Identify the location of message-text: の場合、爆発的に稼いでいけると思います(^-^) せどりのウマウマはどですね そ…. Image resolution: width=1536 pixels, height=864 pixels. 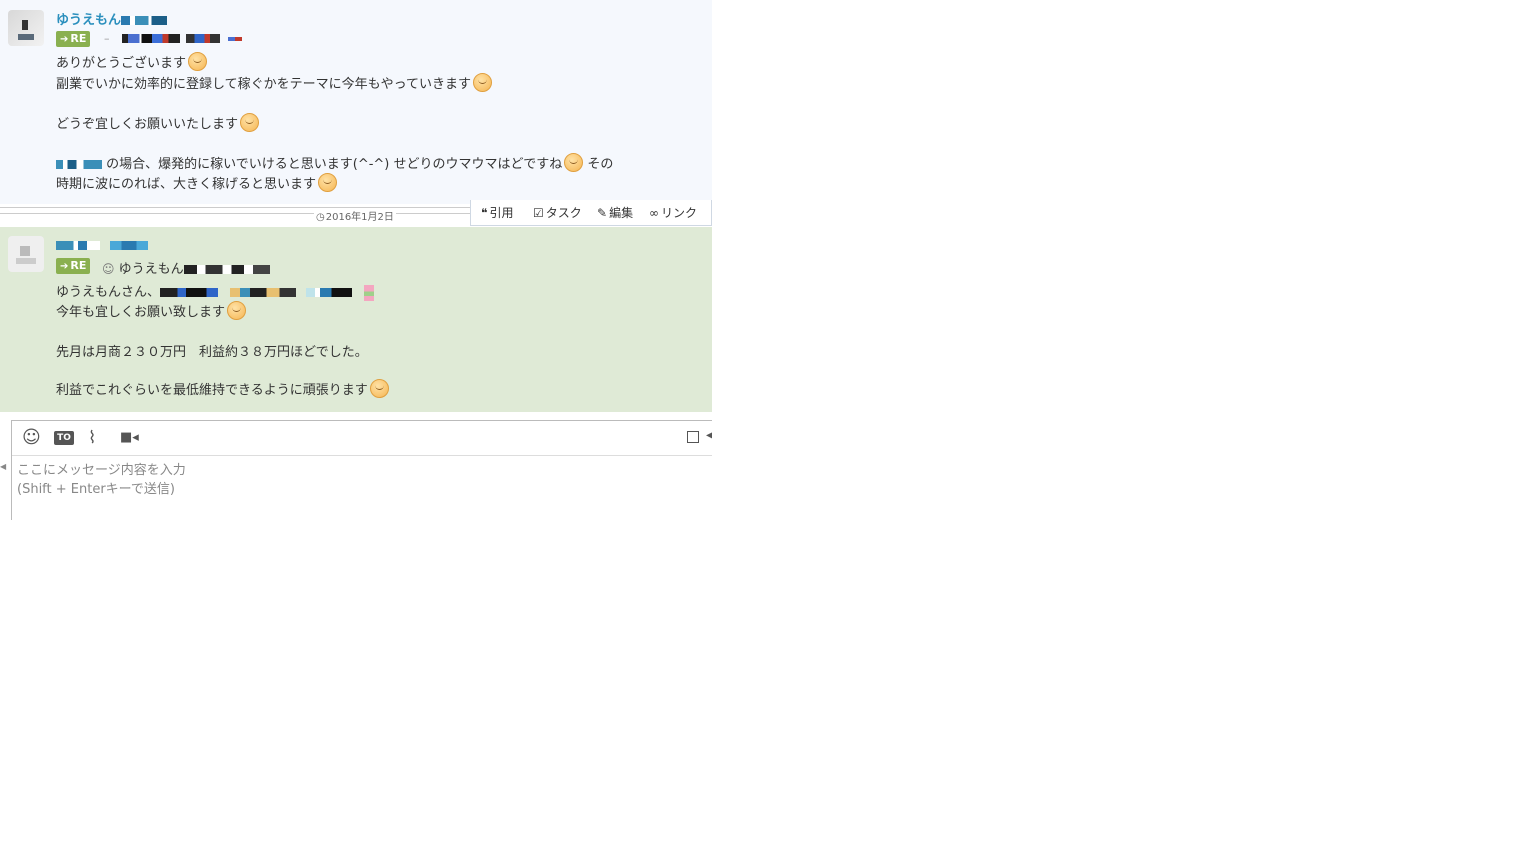
(334, 162).